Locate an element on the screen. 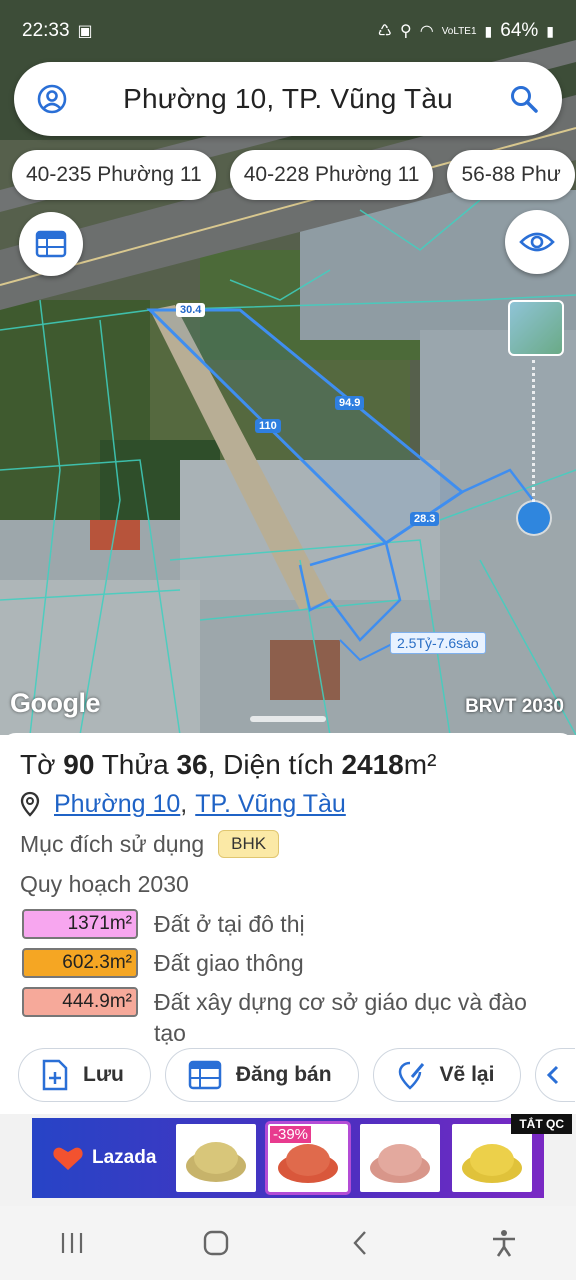  draw-location-icon is located at coordinates (411, 1075).